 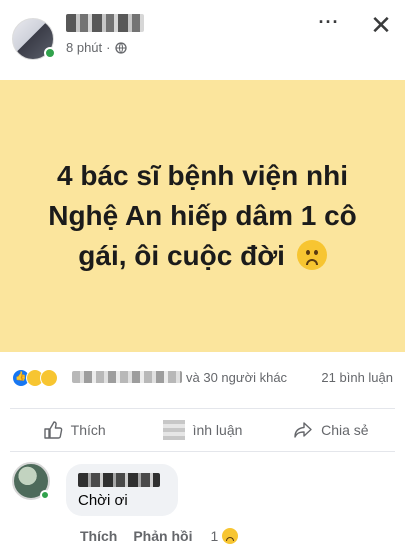 I want to click on post-stats: và 30 người khác 21 bình luận, so click(x=202, y=378).